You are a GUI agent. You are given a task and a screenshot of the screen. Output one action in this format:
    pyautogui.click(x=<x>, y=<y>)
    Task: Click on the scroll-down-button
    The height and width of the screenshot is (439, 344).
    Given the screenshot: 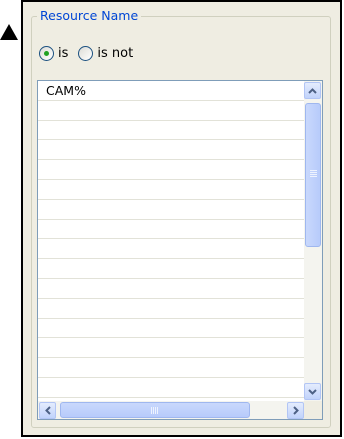 What is the action you would take?
    pyautogui.click(x=312, y=391)
    